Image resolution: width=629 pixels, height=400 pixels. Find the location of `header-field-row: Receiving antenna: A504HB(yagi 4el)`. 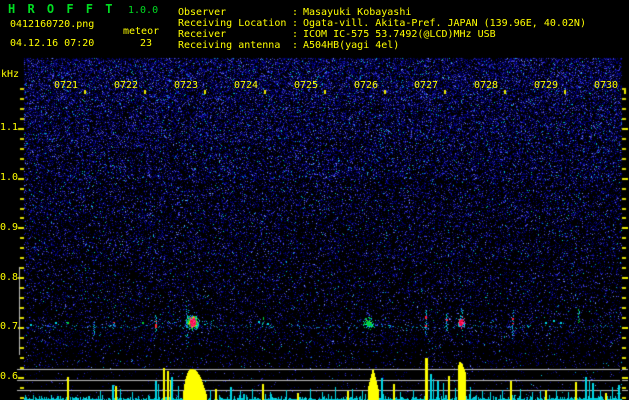

header-field-row: Receiving antenna: A504HB(yagi 4el) is located at coordinates (314, 45).